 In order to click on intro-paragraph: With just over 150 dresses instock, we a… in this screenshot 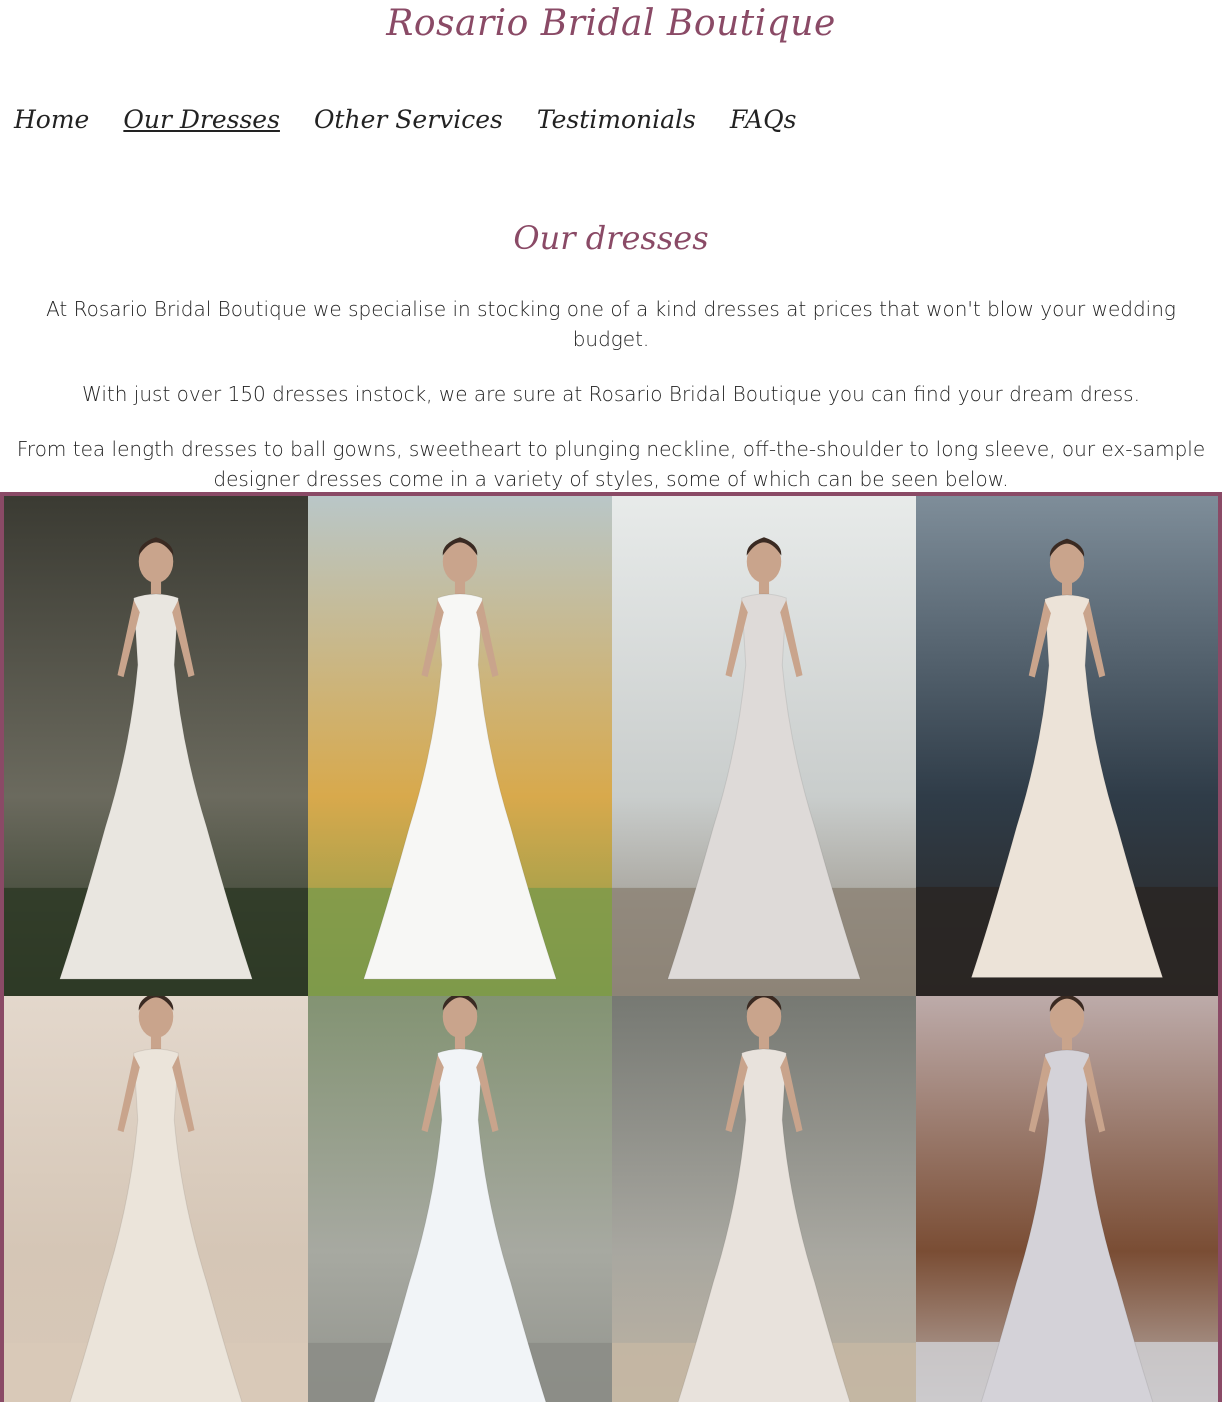, I will do `click(611, 394)`.